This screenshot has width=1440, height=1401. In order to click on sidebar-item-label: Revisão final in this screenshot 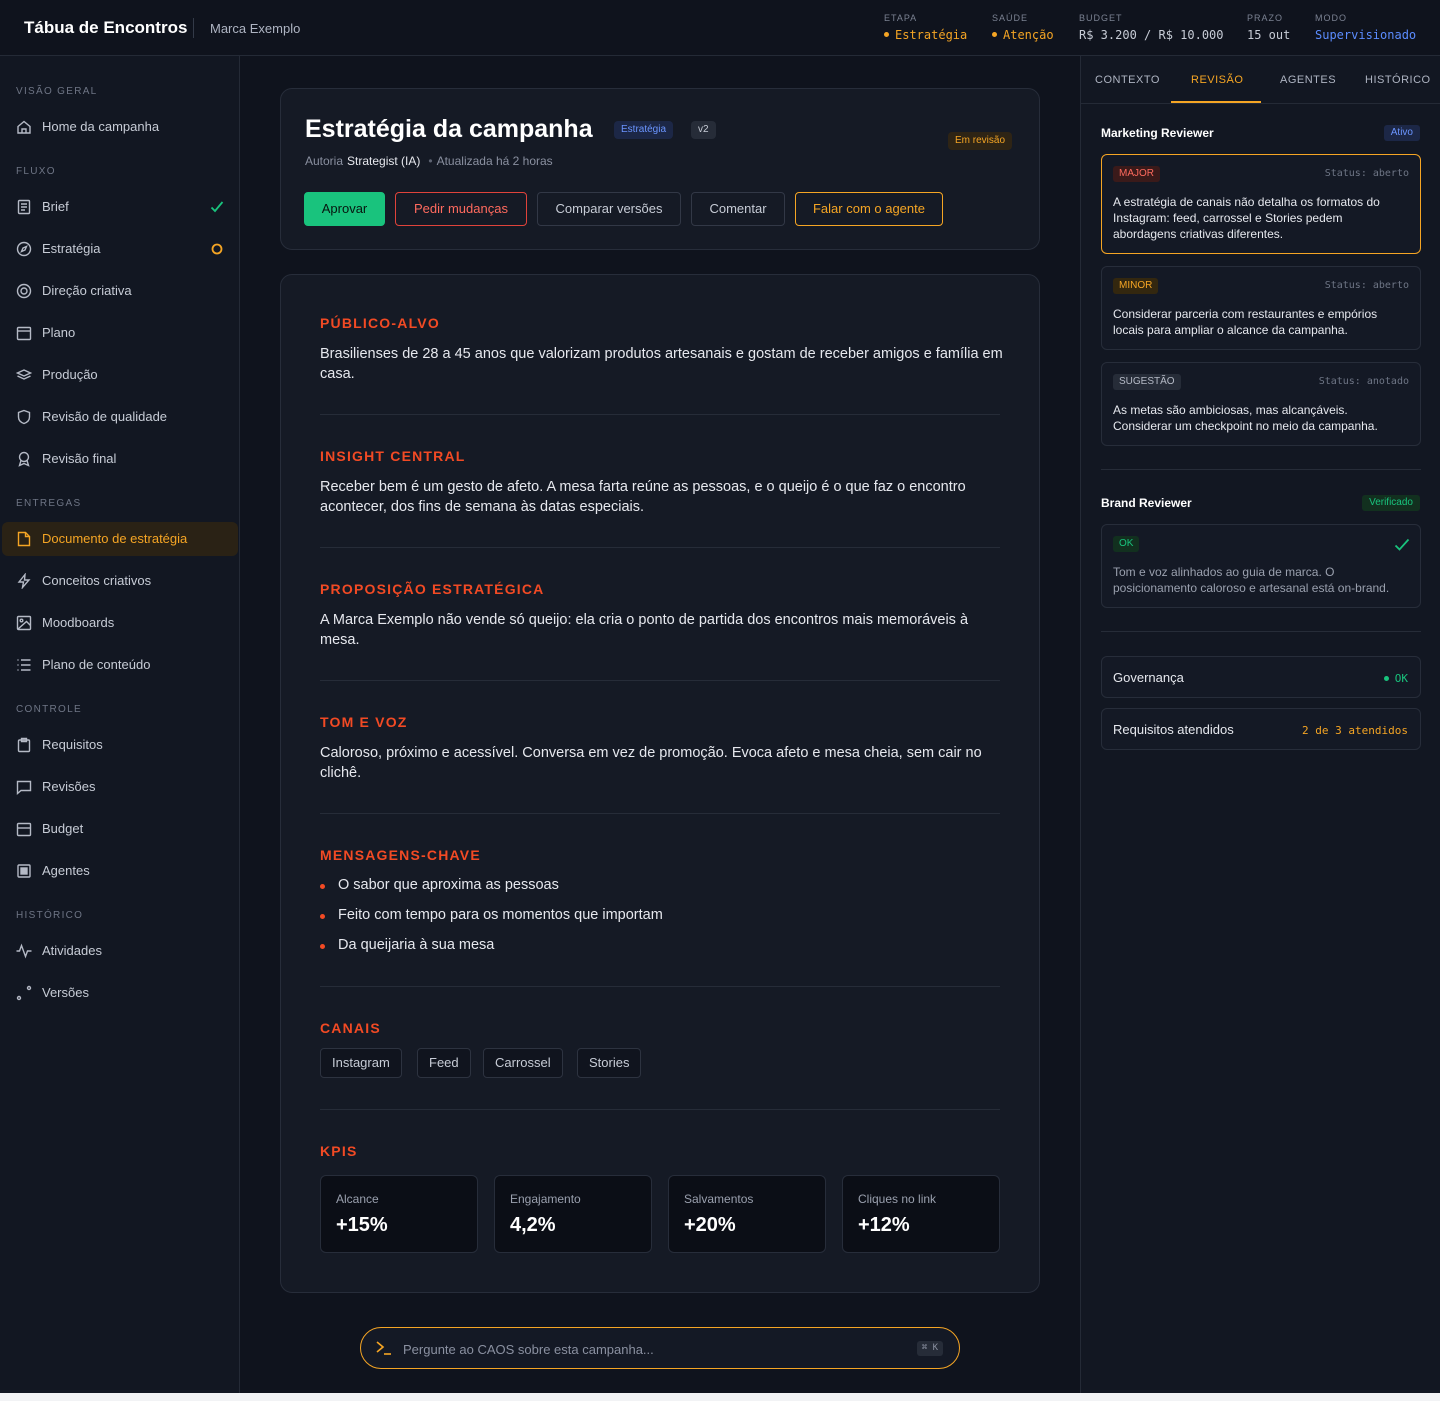, I will do `click(79, 458)`.